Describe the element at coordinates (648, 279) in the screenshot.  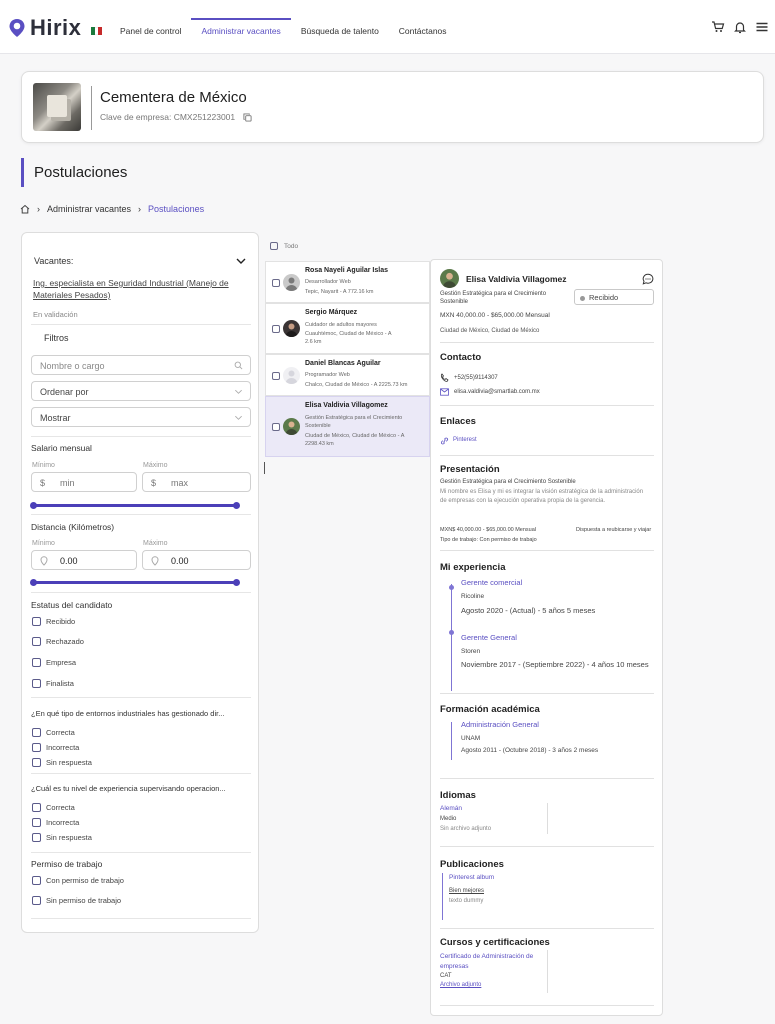
I see `chat-icon` at that location.